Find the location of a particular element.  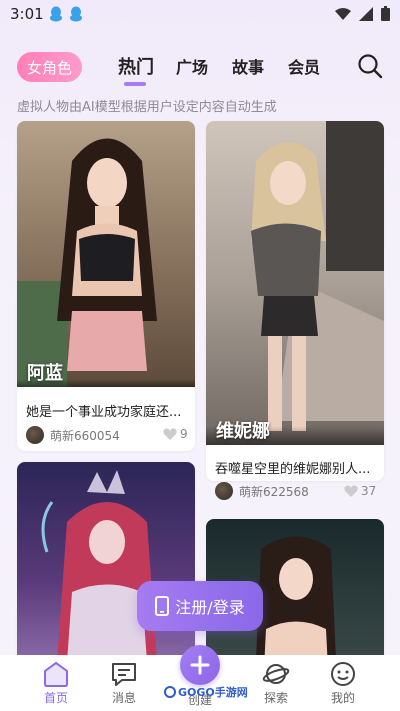

create-button is located at coordinates (200, 665).